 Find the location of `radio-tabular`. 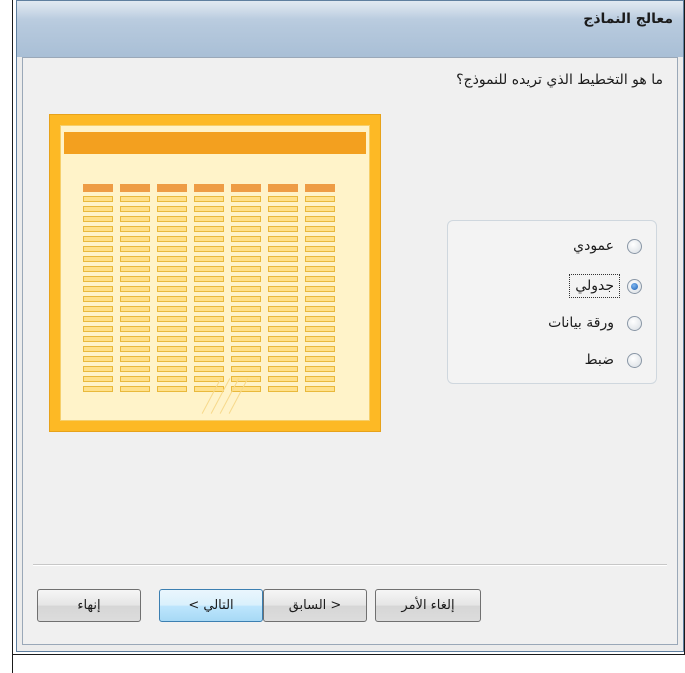

radio-tabular is located at coordinates (634, 286).